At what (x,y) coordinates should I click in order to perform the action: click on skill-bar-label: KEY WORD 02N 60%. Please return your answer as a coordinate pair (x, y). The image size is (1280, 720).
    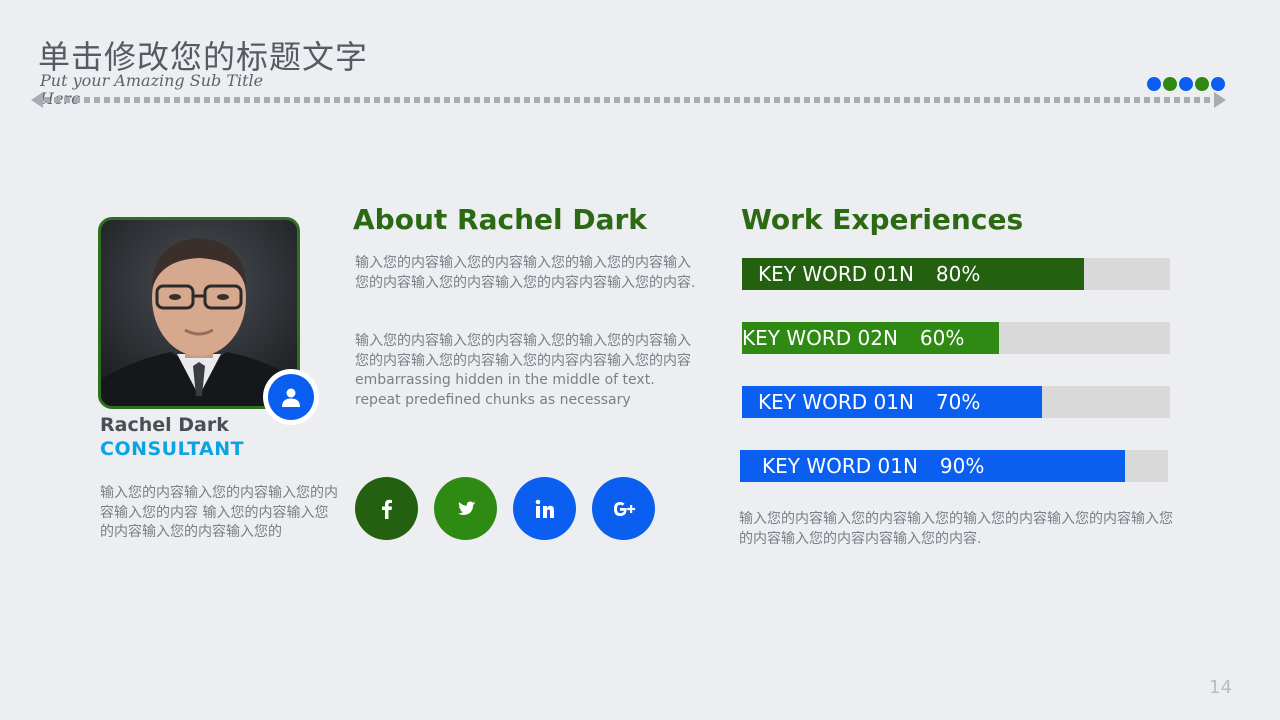
    Looking at the image, I should click on (853, 338).